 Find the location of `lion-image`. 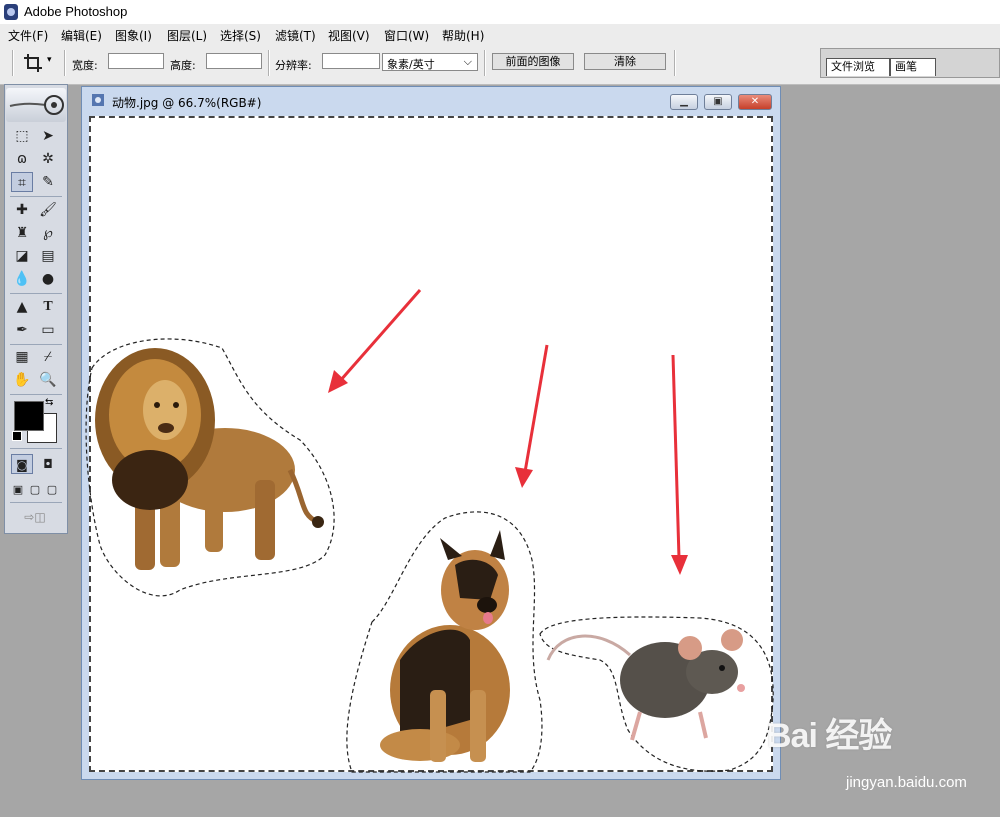

lion-image is located at coordinates (209, 459).